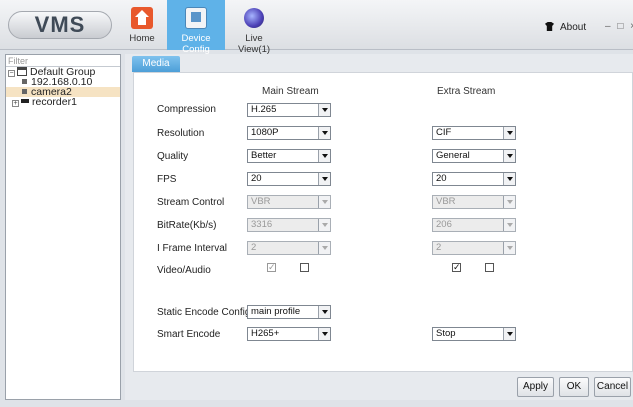 This screenshot has height=407, width=633. I want to click on bitrate-label: BitRate(Kb/s), so click(187, 225).